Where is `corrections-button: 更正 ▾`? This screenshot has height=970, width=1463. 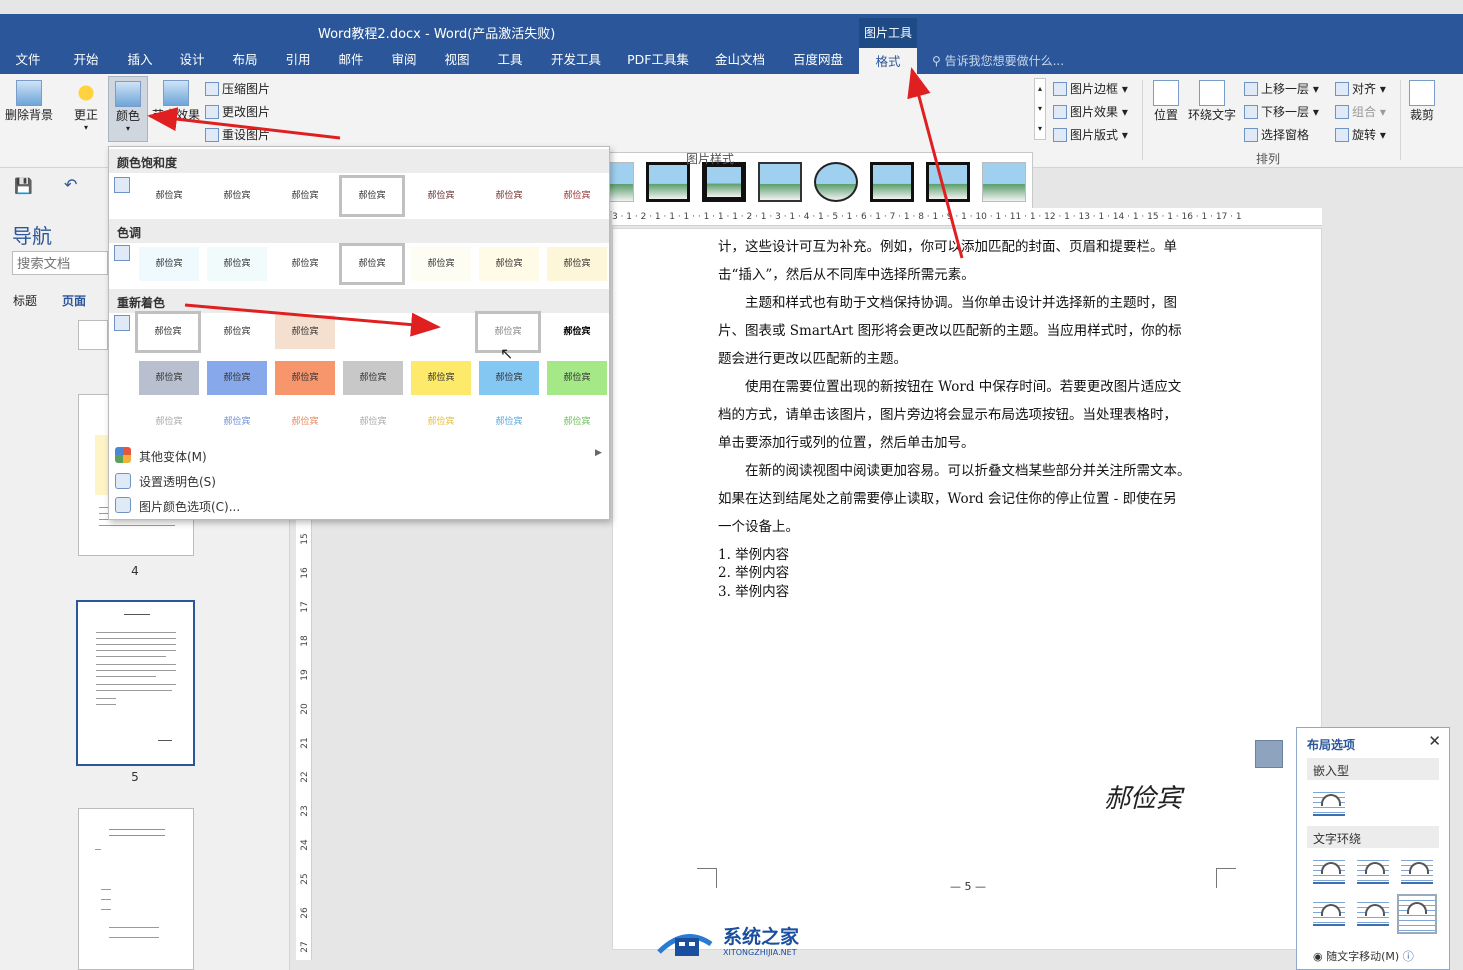 corrections-button: 更正 ▾ is located at coordinates (86, 106).